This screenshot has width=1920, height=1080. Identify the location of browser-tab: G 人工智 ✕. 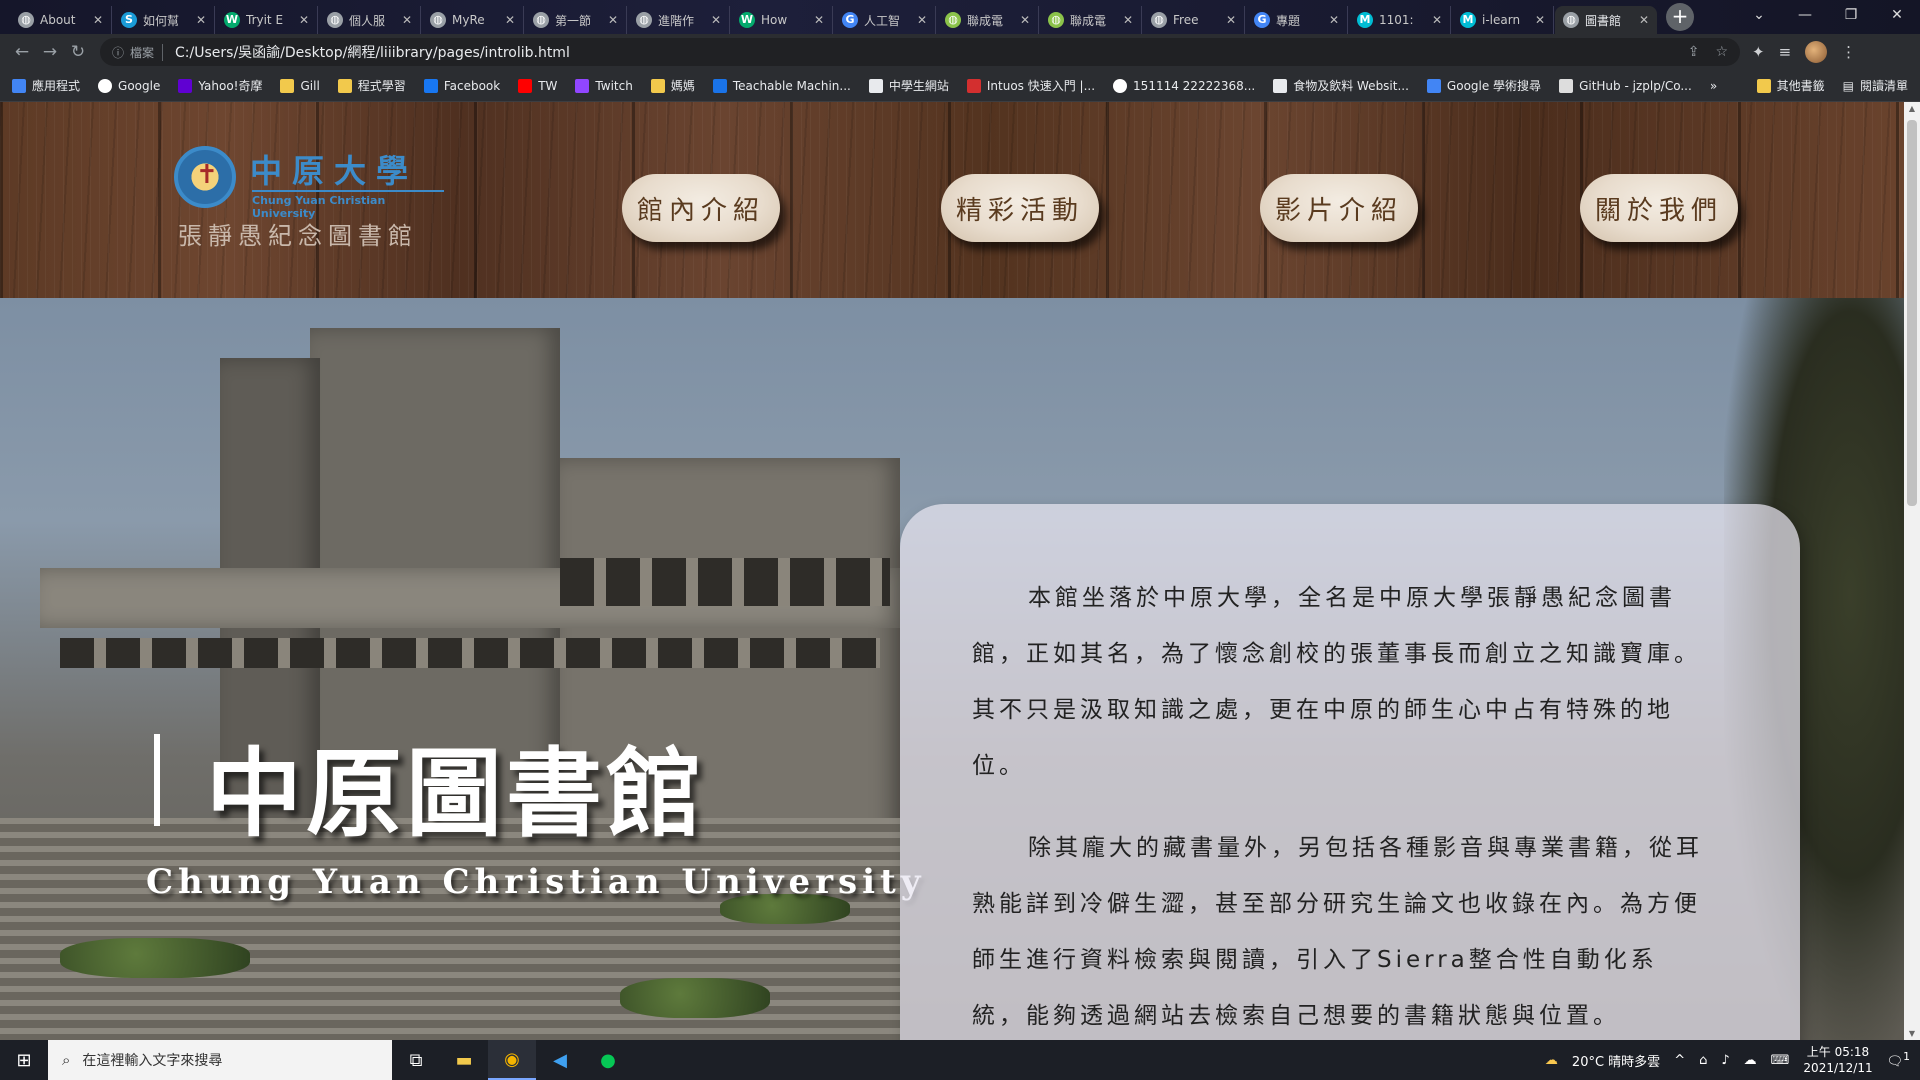
(885, 20).